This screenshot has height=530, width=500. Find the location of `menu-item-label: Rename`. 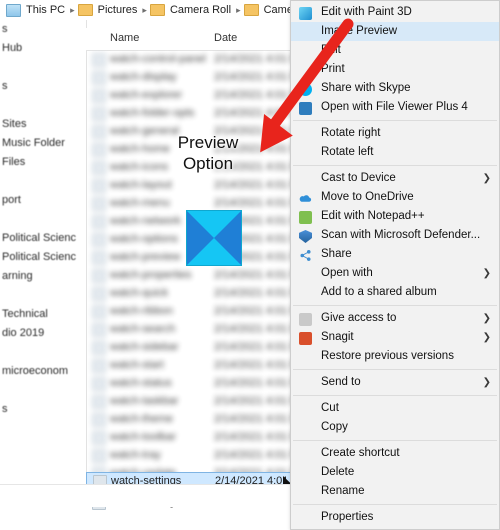

menu-item-label: Rename is located at coordinates (343, 491).